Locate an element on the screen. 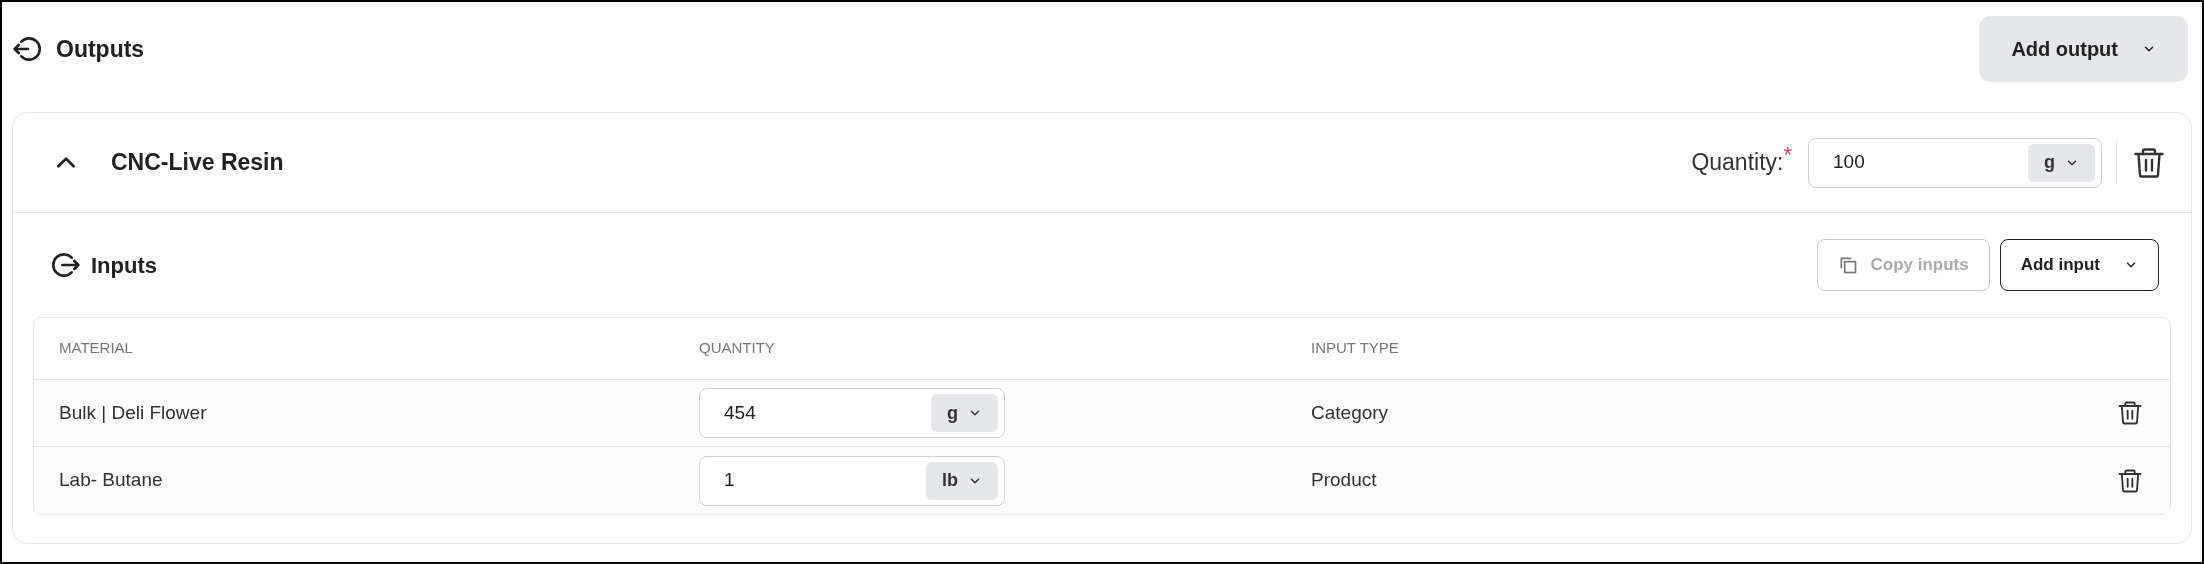 This screenshot has height=564, width=2204. section-title: Outputs is located at coordinates (100, 49).